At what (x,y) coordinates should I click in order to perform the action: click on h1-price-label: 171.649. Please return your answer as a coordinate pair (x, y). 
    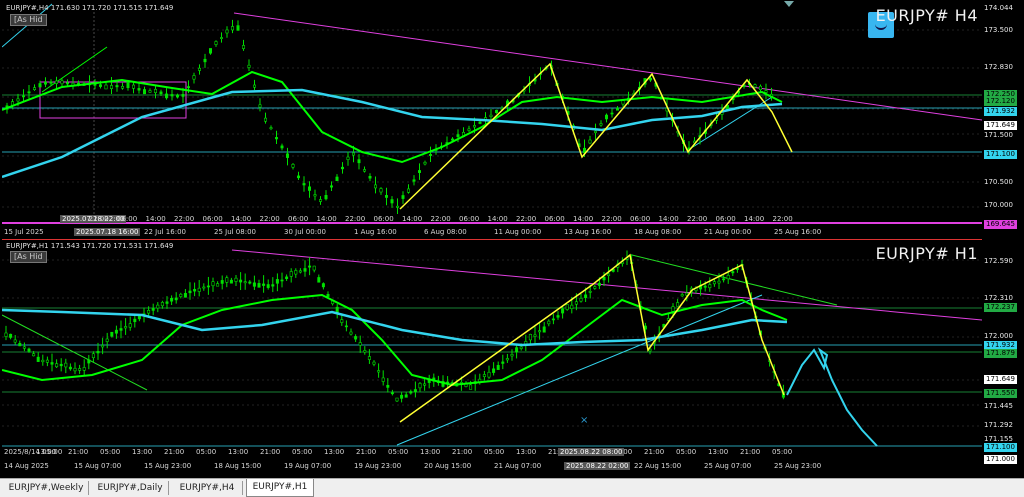
    Looking at the image, I should click on (1000, 379).